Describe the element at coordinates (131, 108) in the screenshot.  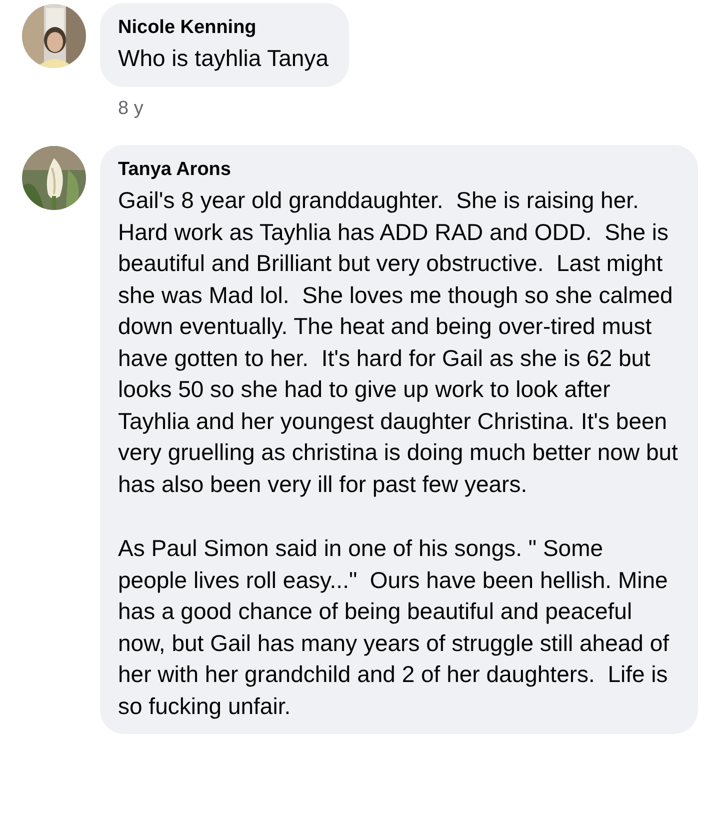
I see `timestamp: 8 y` at that location.